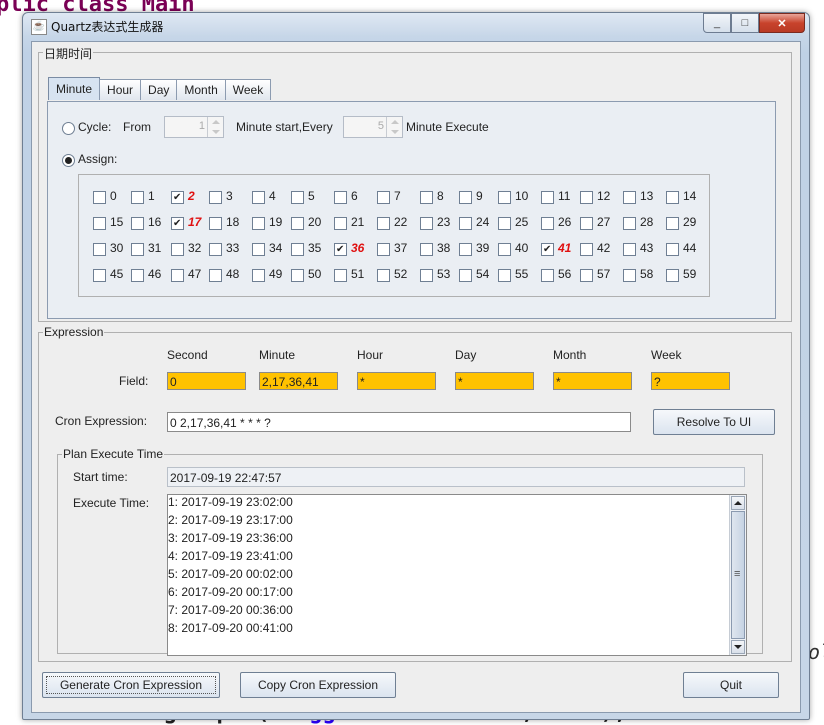 The image size is (824, 725). What do you see at coordinates (201, 89) in the screenshot?
I see `tab-month: Month` at bounding box center [201, 89].